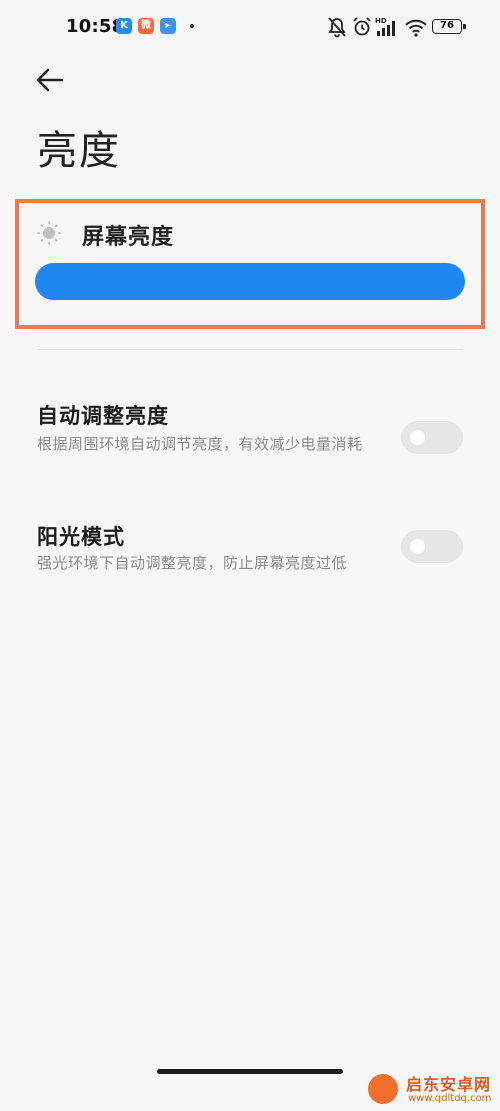  Describe the element at coordinates (250, 1071) in the screenshot. I see `home-indicator` at that location.